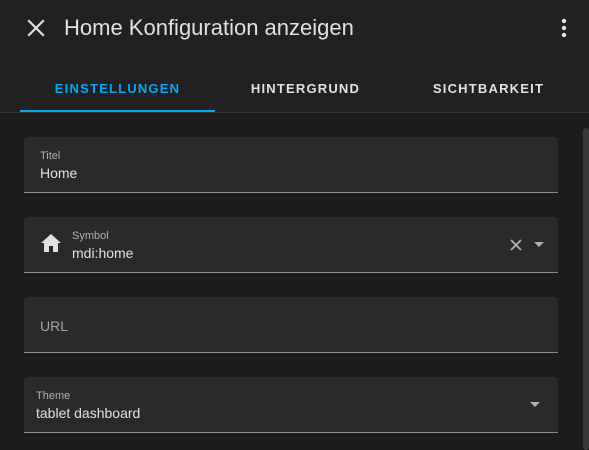 The height and width of the screenshot is (450, 589). Describe the element at coordinates (291, 165) in the screenshot. I see `title-field: Titel Home` at that location.